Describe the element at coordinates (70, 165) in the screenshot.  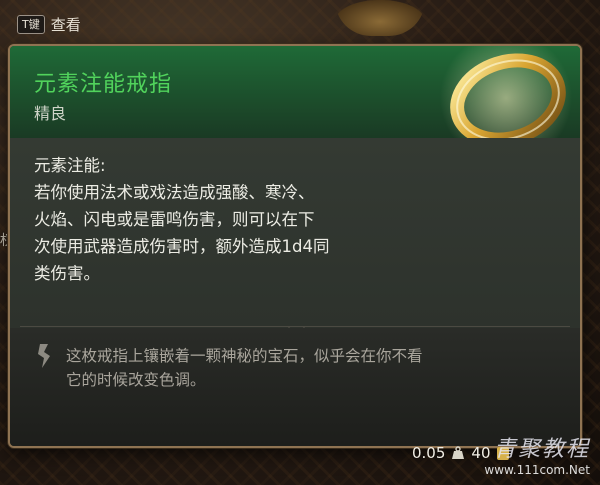
I see `description-line: 元素注能:` at that location.